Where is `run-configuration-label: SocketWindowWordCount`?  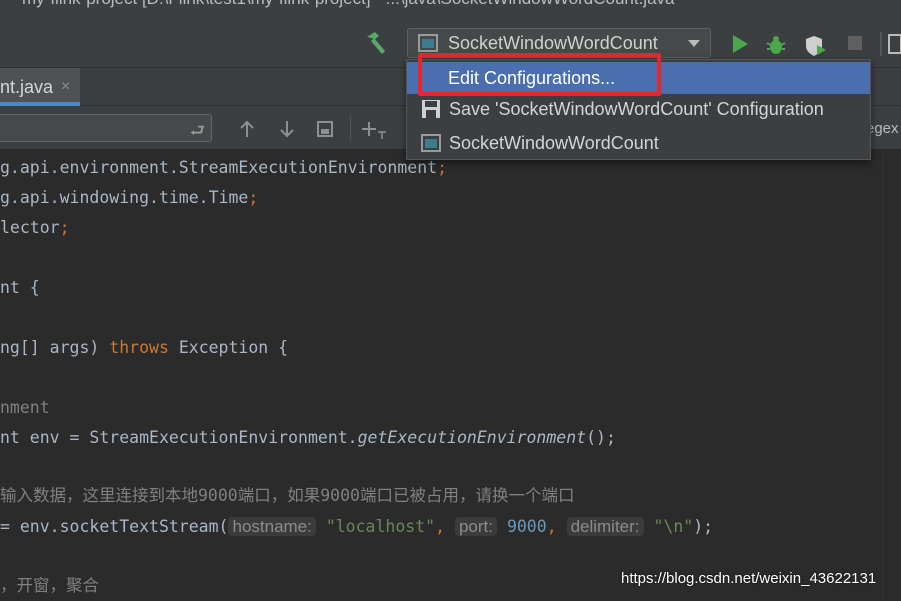
run-configuration-label: SocketWindowWordCount is located at coordinates (553, 42).